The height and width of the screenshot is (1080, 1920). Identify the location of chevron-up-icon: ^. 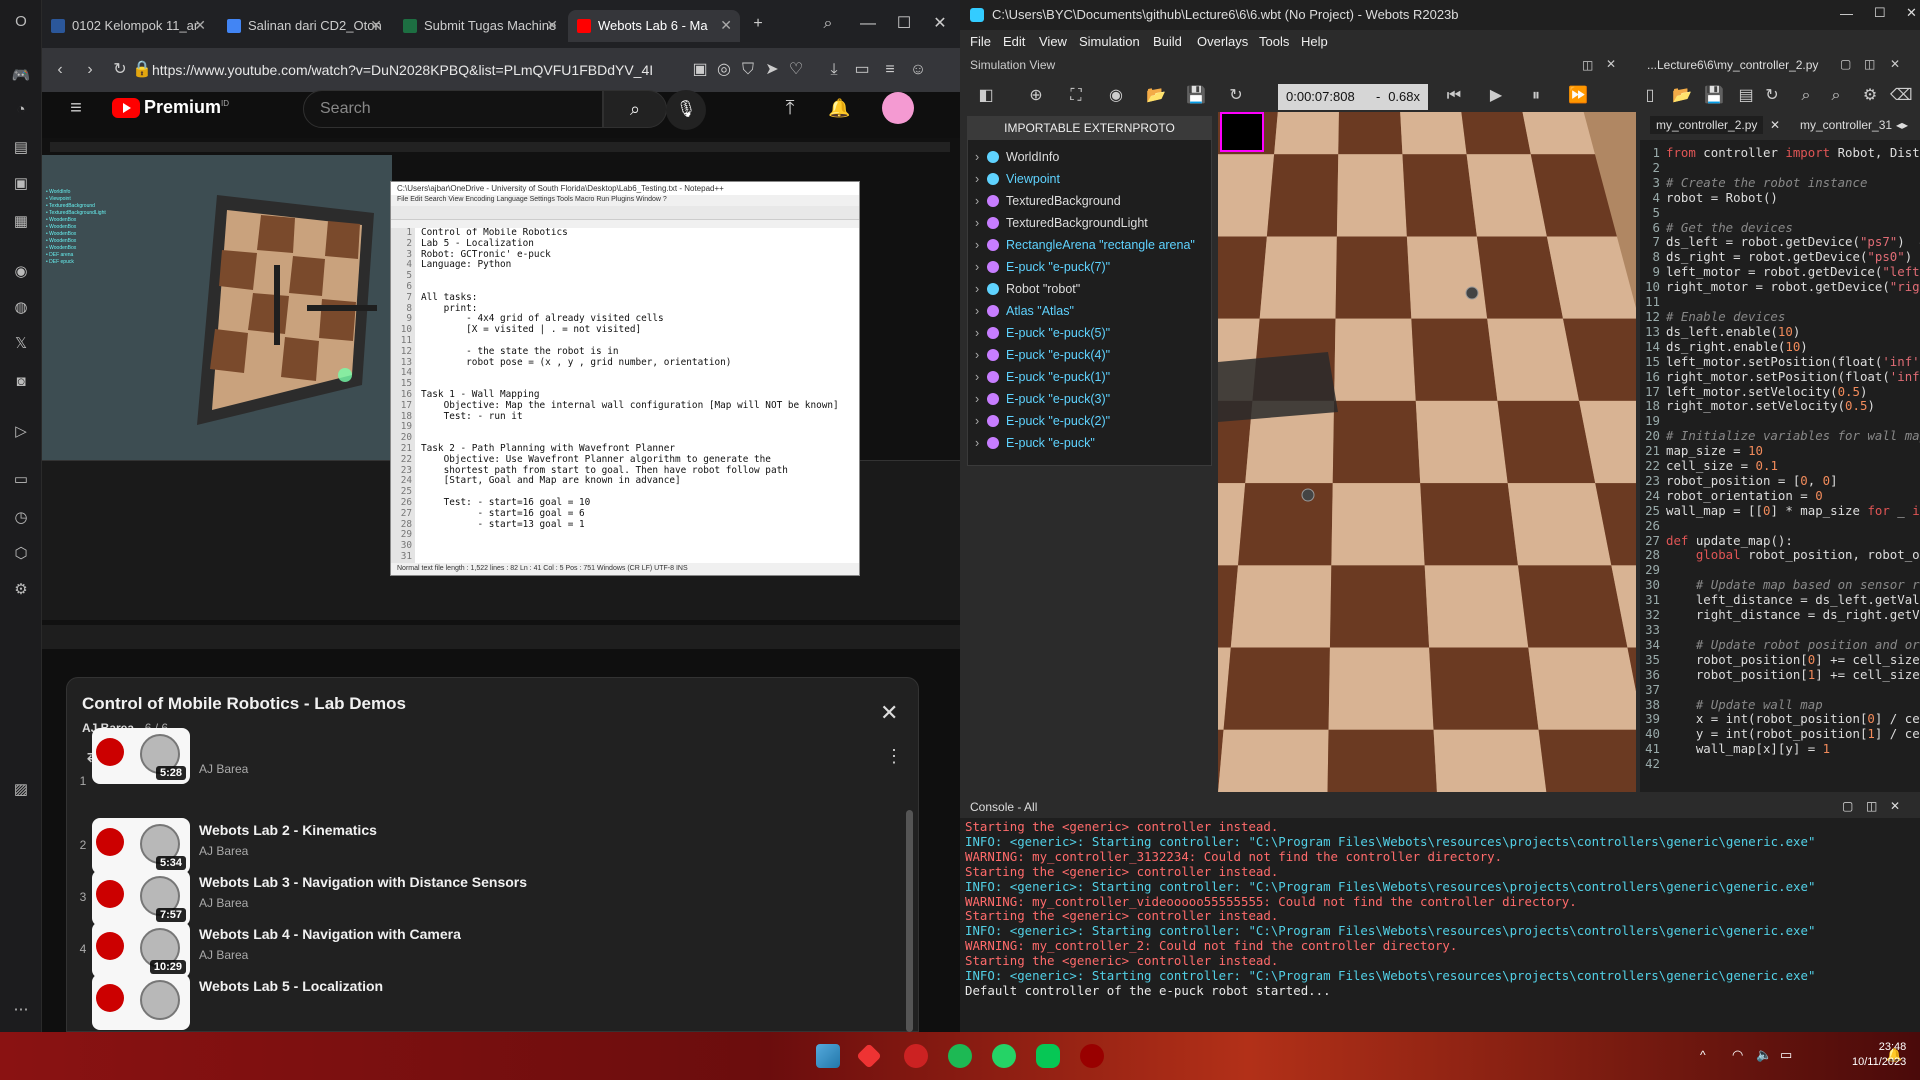
(1707, 1055).